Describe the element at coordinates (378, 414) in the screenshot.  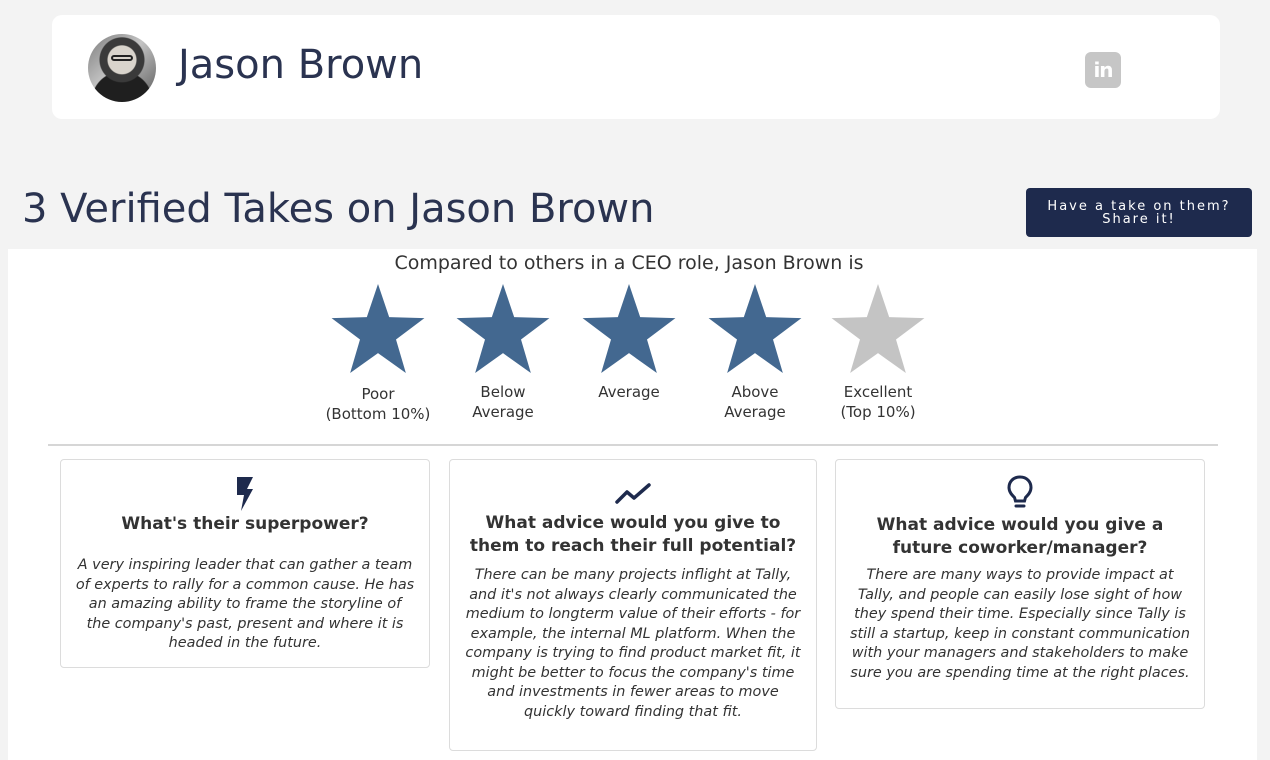
I see `star-label-line2: (Bottom 10%)` at that location.